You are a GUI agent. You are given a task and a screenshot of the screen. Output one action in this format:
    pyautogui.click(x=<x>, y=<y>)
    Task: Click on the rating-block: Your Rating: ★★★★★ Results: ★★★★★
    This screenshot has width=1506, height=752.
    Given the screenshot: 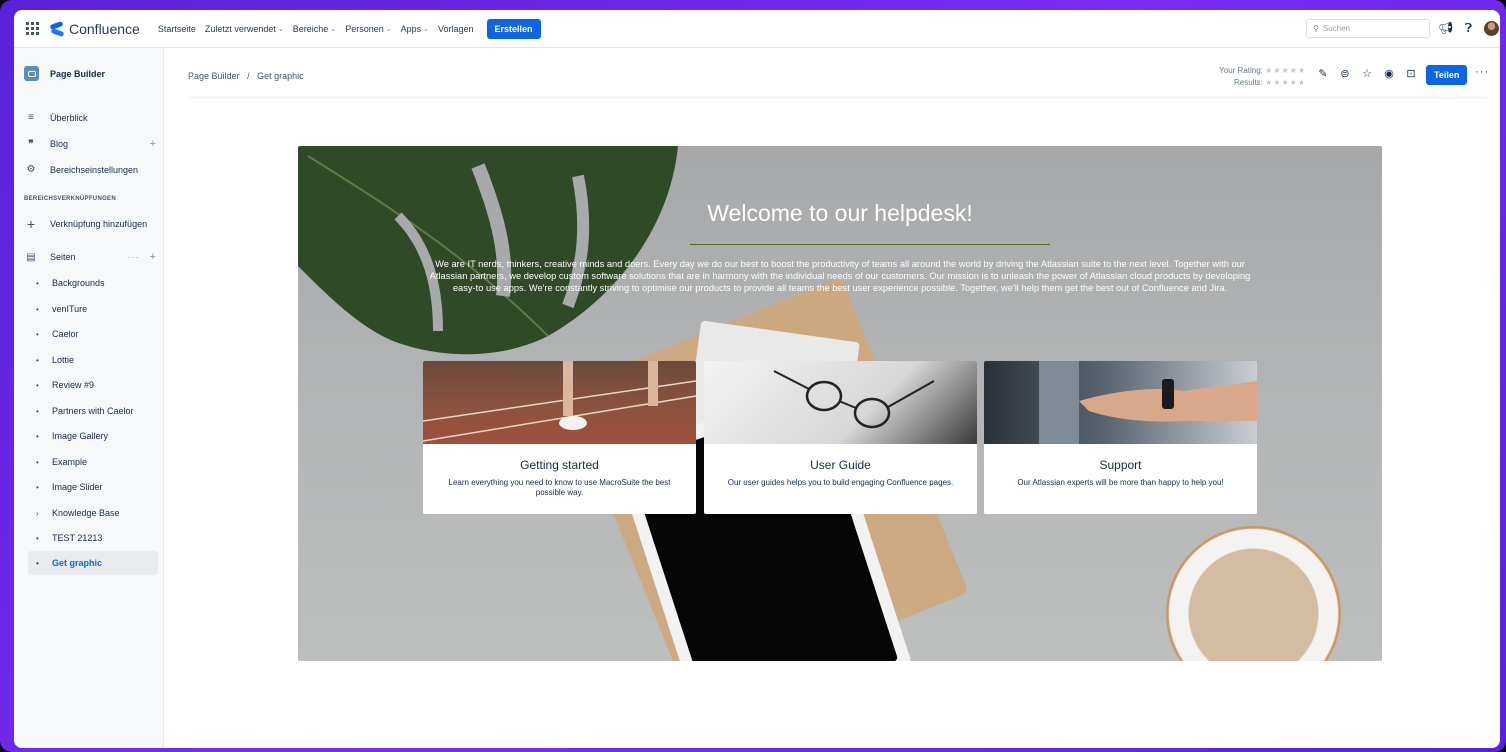 What is the action you would take?
    pyautogui.click(x=1245, y=77)
    